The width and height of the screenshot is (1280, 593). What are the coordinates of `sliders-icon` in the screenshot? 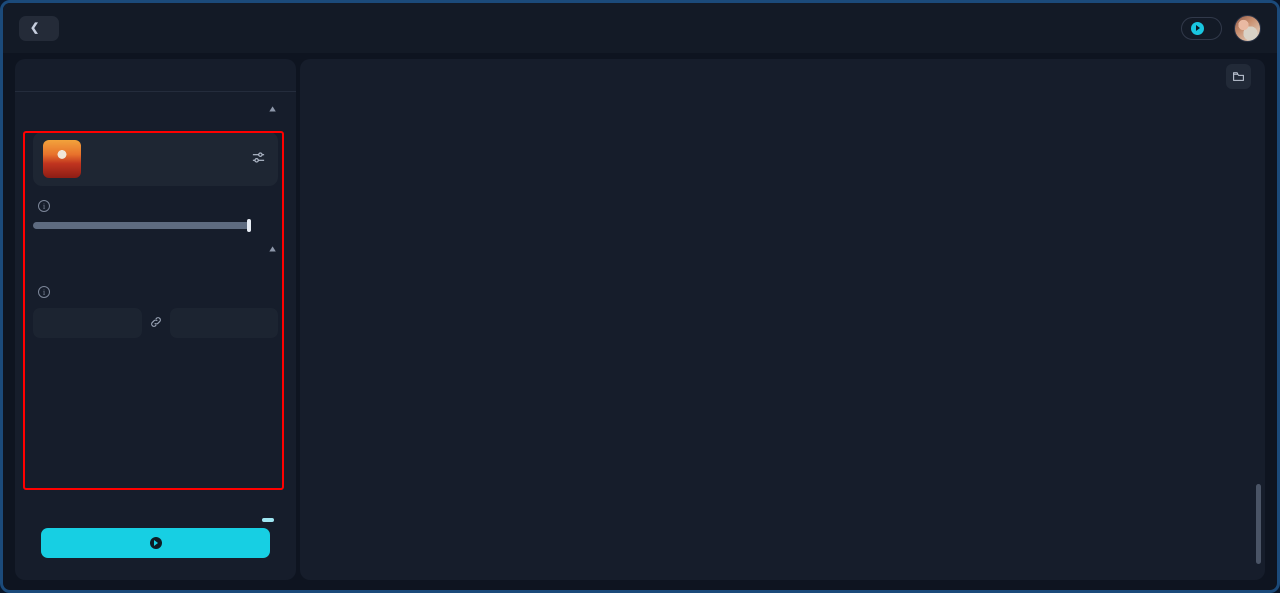 It's located at (258, 159).